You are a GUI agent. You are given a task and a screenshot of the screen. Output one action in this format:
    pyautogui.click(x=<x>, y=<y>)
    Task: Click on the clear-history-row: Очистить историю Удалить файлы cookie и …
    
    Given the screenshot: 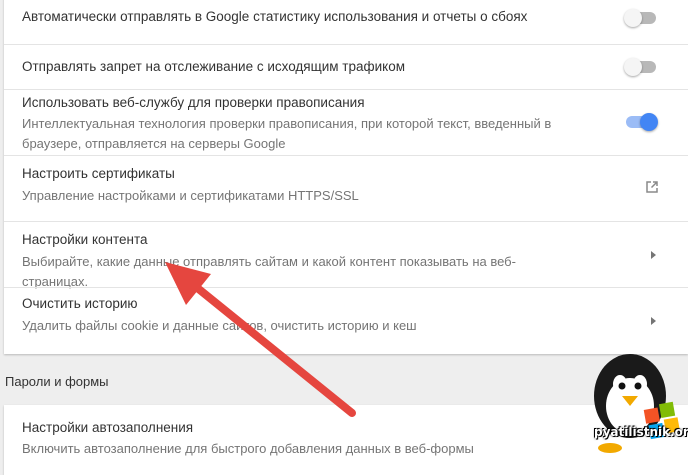 What is the action you would take?
    pyautogui.click(x=346, y=320)
    